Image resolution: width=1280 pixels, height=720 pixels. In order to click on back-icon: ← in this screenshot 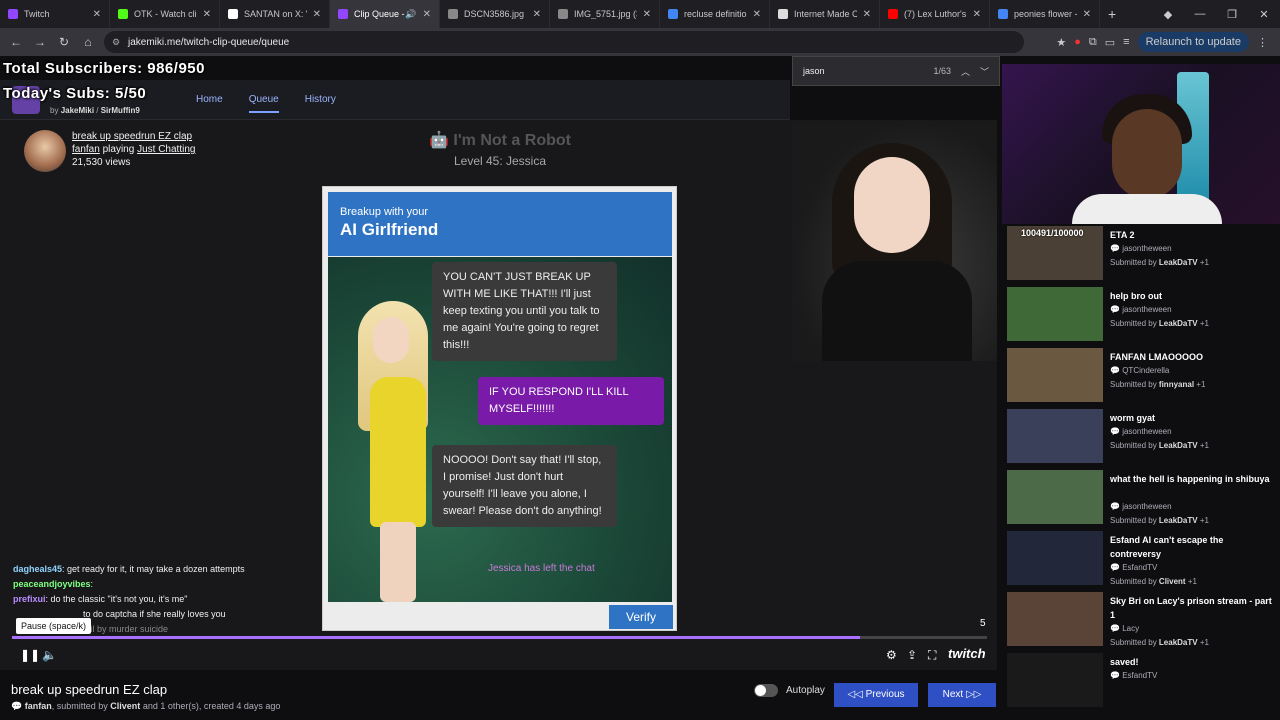, I will do `click(16, 42)`.